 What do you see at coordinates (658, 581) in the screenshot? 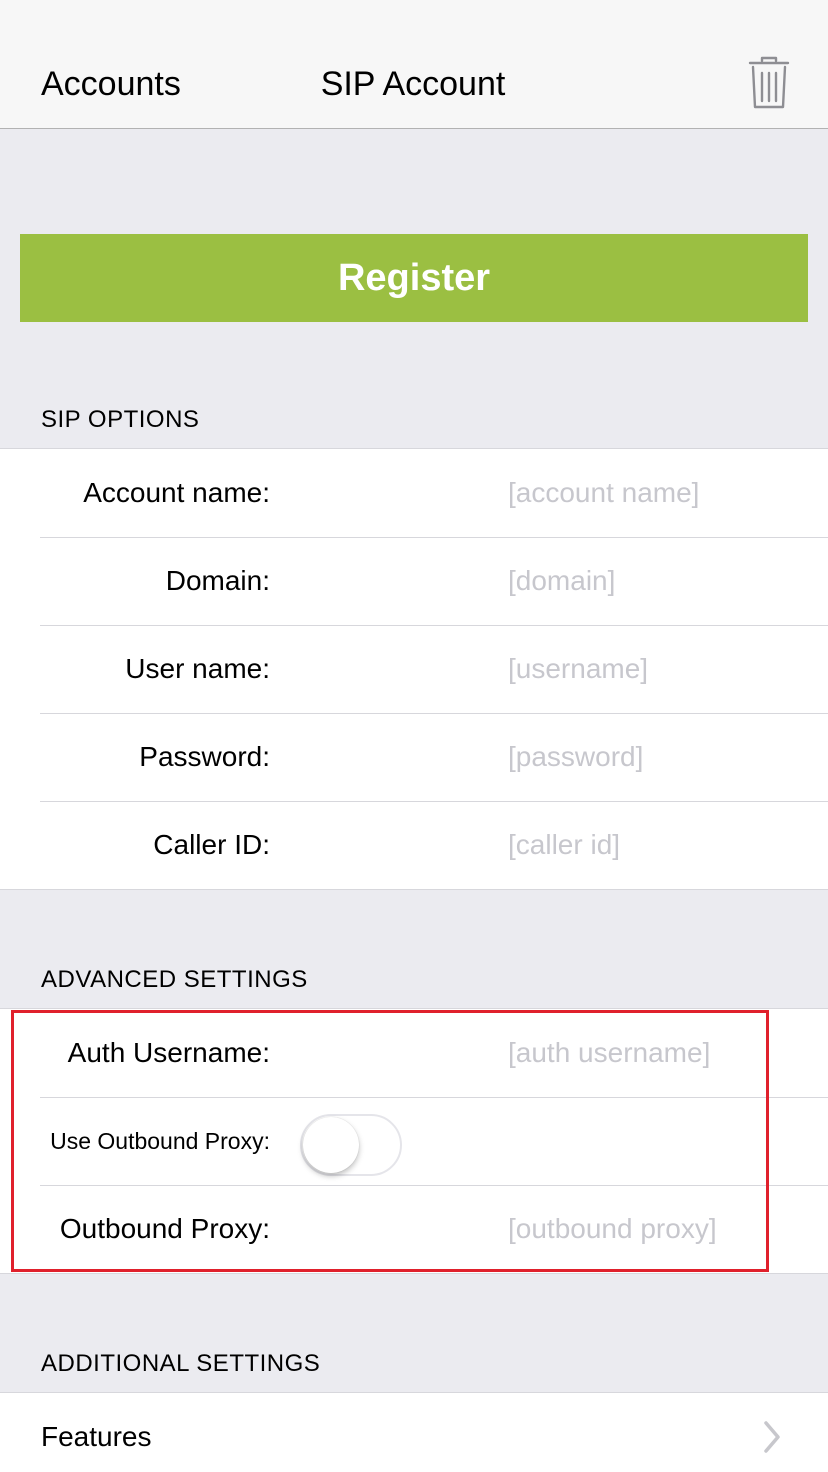
I see `domain-input` at bounding box center [658, 581].